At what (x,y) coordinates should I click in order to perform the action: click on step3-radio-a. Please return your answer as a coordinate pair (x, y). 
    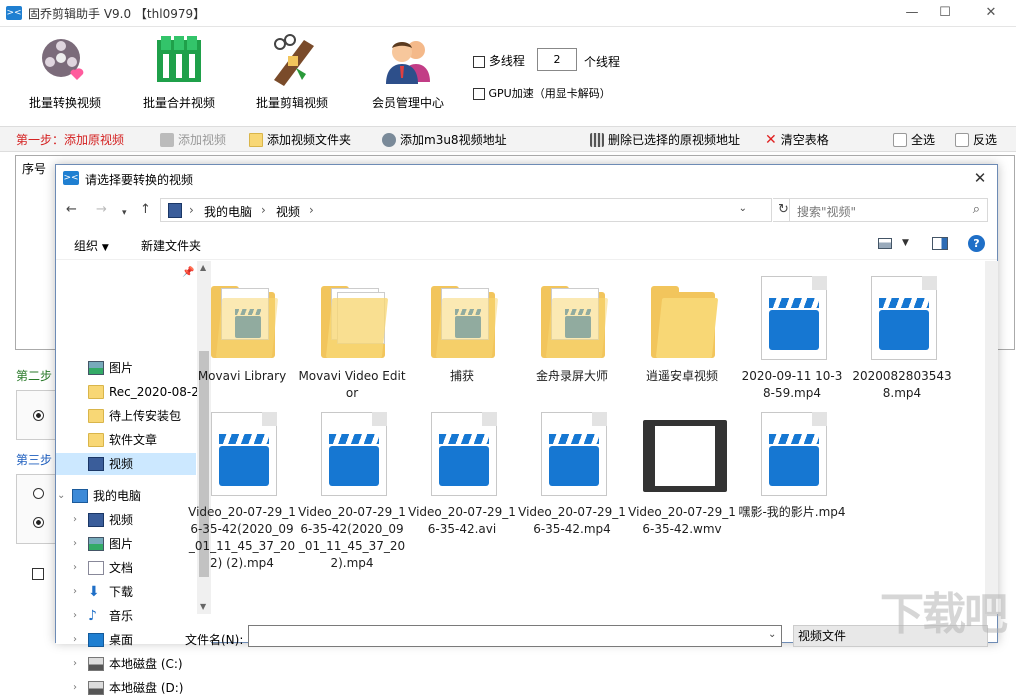
    Looking at the image, I should click on (38, 493).